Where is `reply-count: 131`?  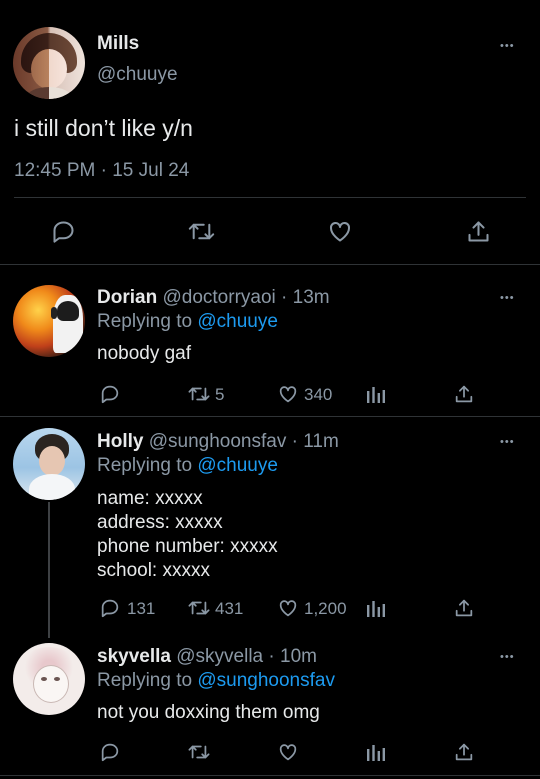
reply-count: 131 is located at coordinates (141, 608).